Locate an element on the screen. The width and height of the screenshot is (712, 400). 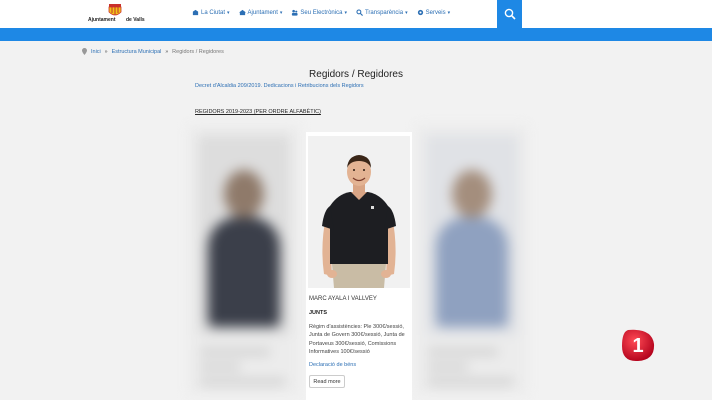
councillor-party: JUNTS is located at coordinates (318, 313).